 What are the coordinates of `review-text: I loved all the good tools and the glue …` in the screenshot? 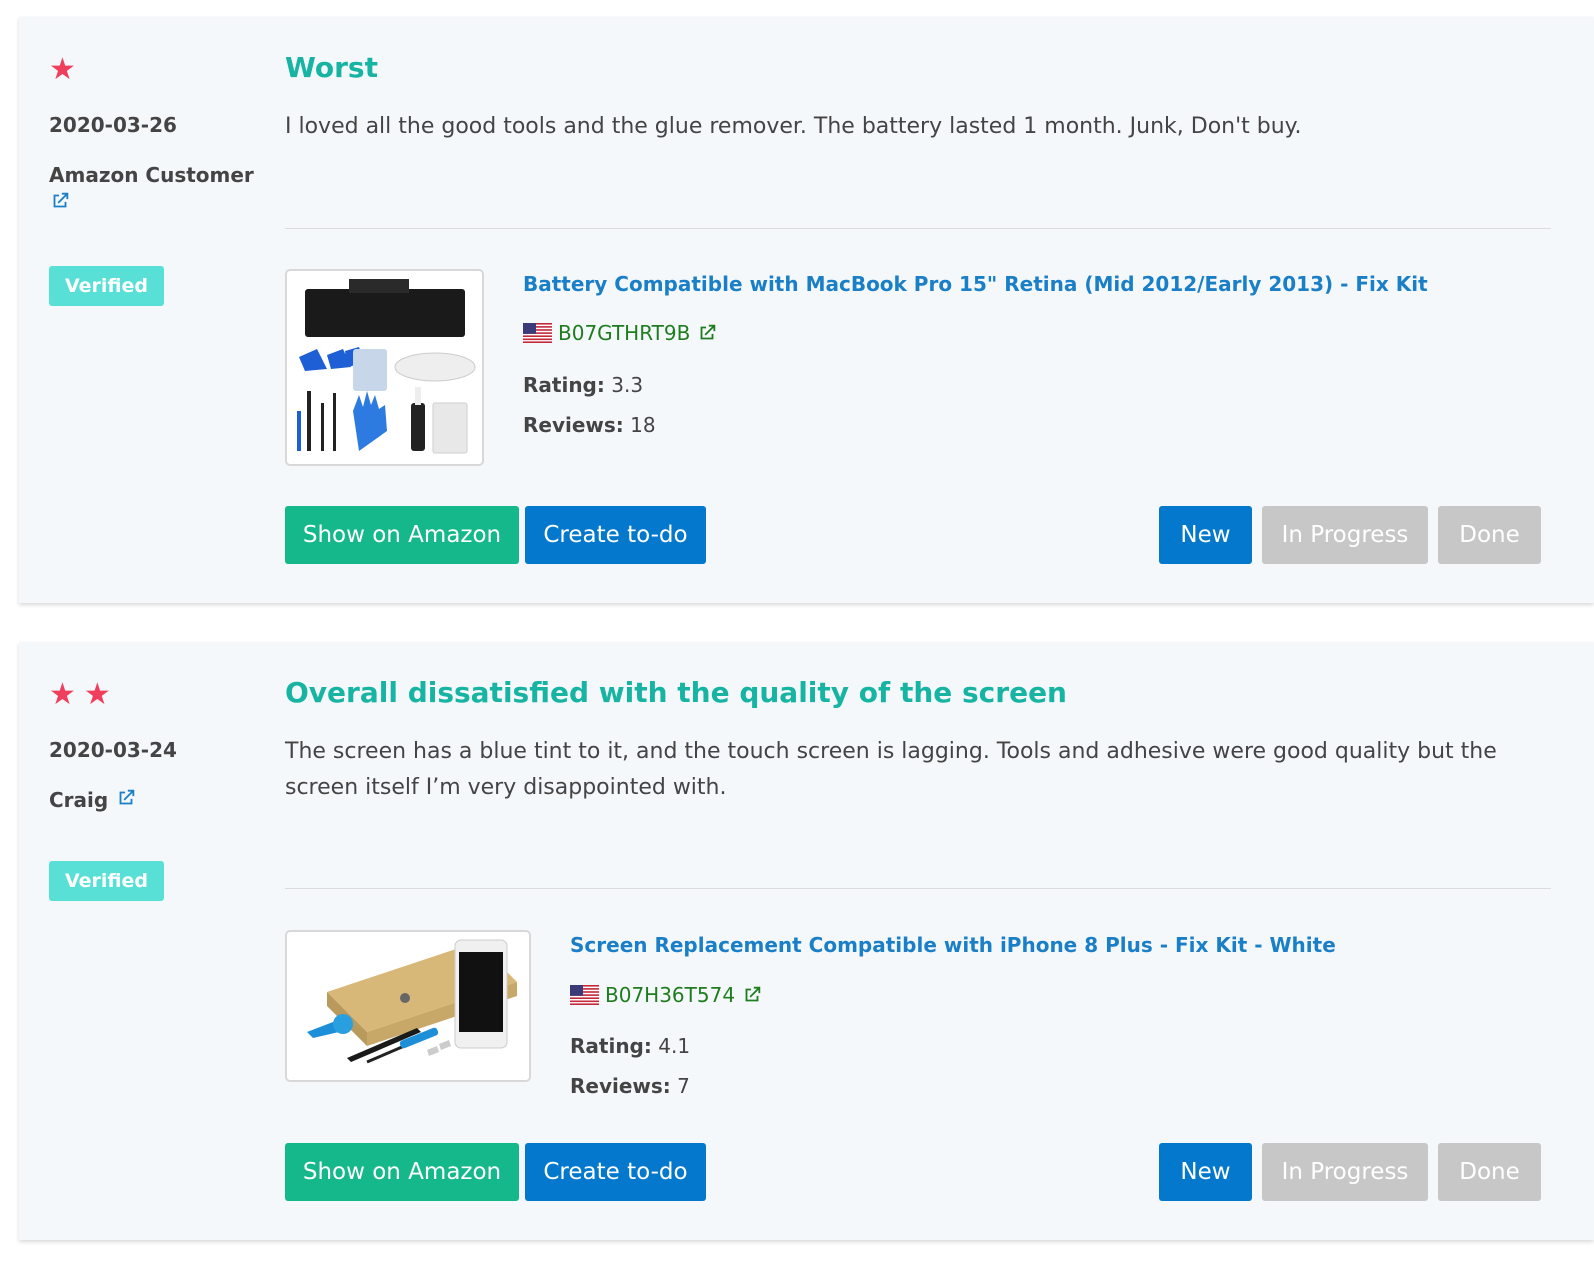 It's located at (793, 126).